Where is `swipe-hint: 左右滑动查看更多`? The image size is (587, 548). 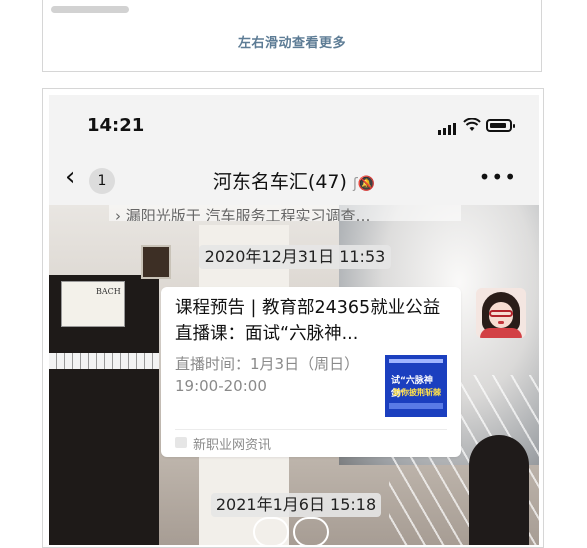 swipe-hint: 左右滑动查看更多 is located at coordinates (291, 43).